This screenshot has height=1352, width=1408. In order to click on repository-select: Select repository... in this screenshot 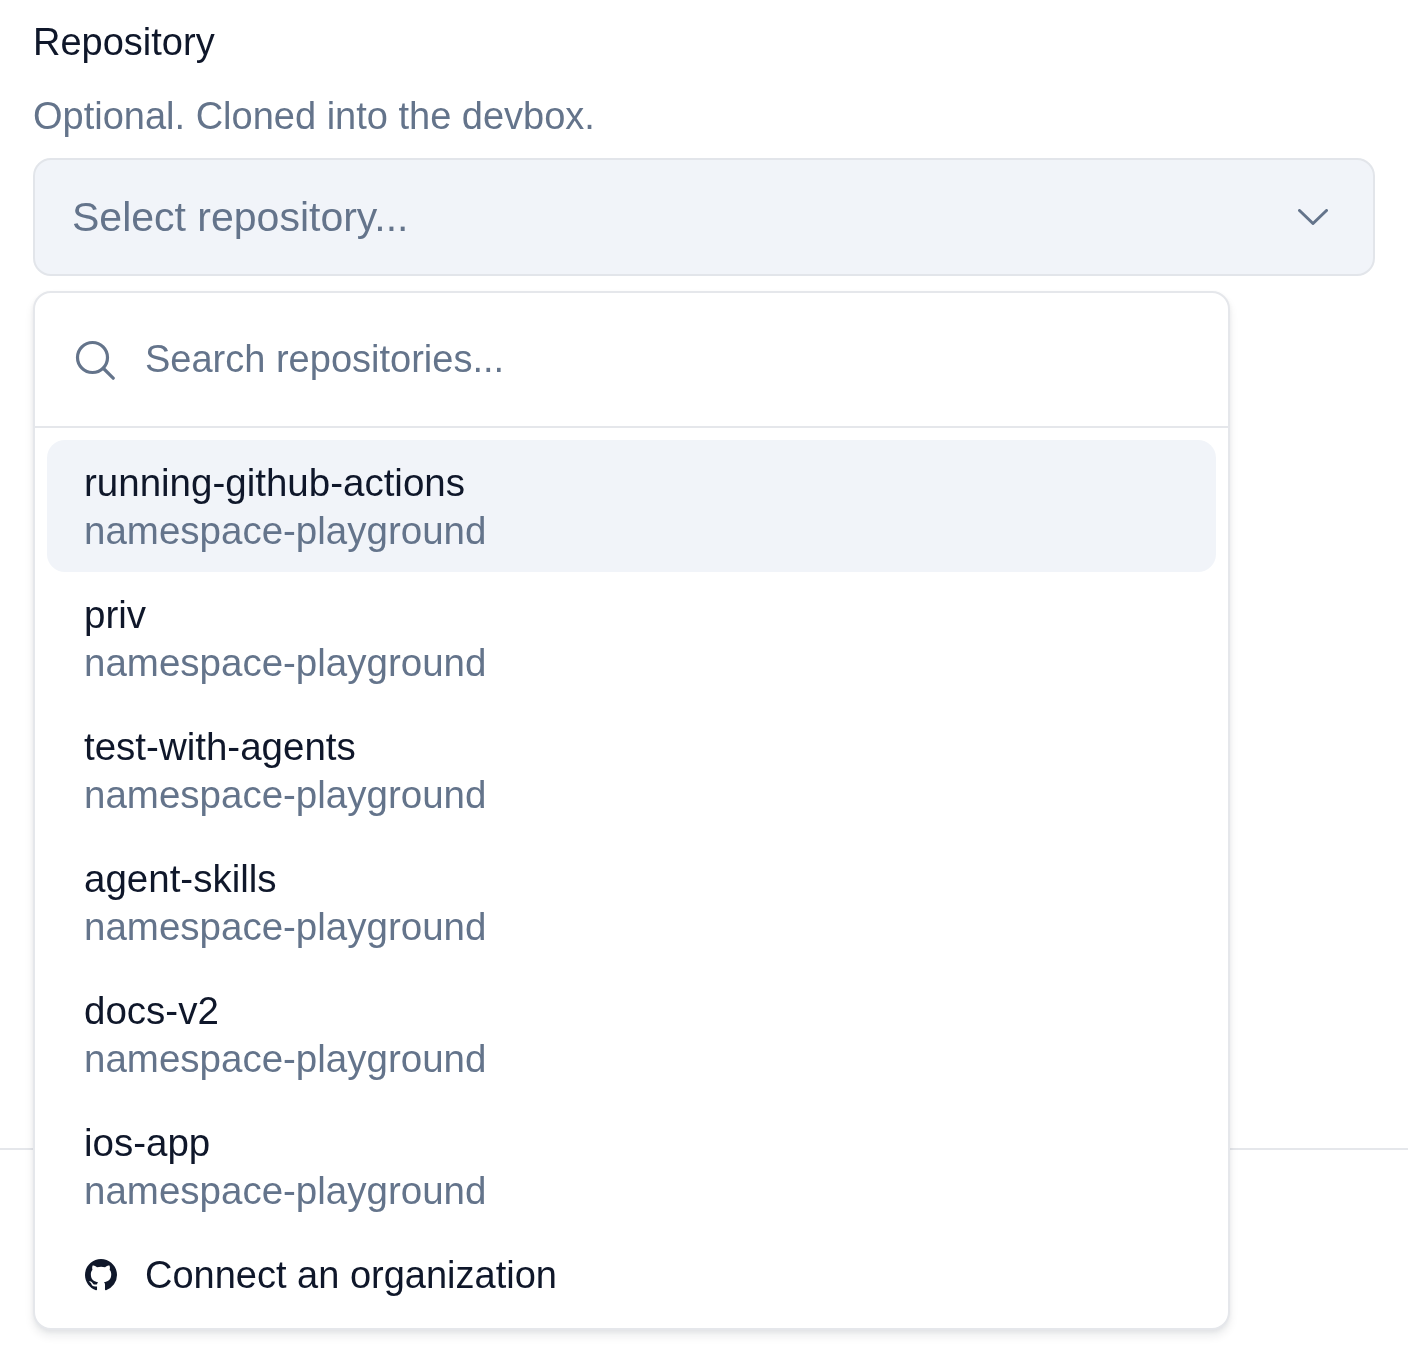, I will do `click(704, 217)`.